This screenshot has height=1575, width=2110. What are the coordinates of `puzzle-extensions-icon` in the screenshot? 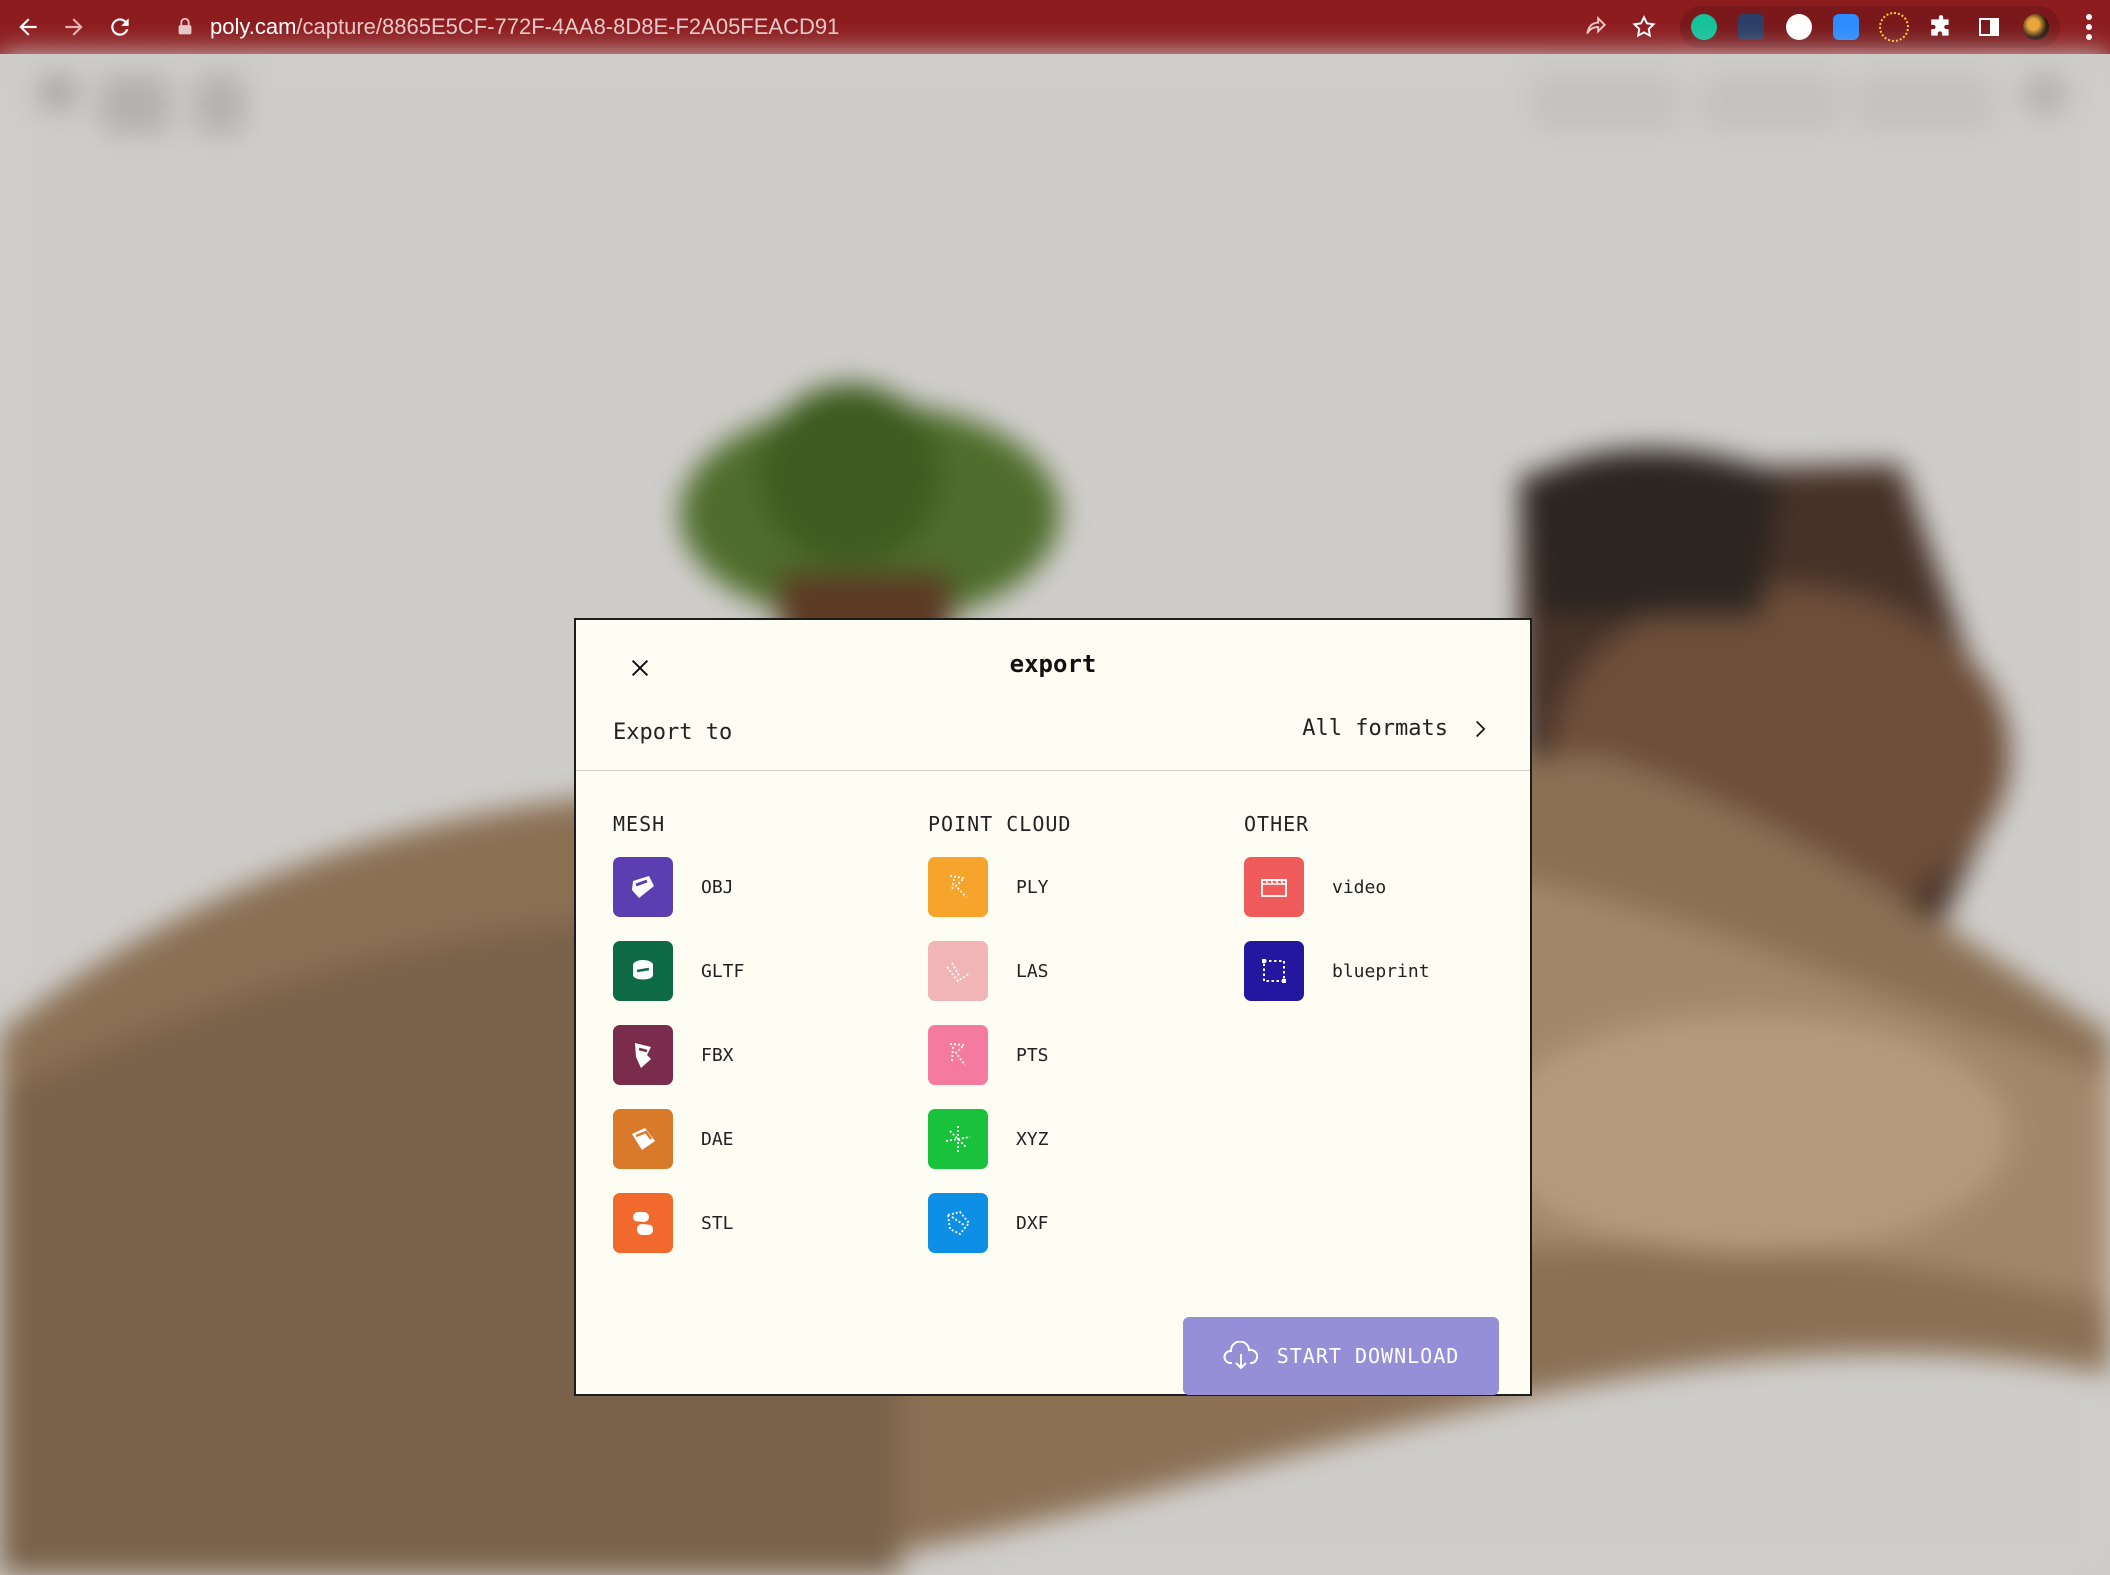 It's located at (1942, 27).